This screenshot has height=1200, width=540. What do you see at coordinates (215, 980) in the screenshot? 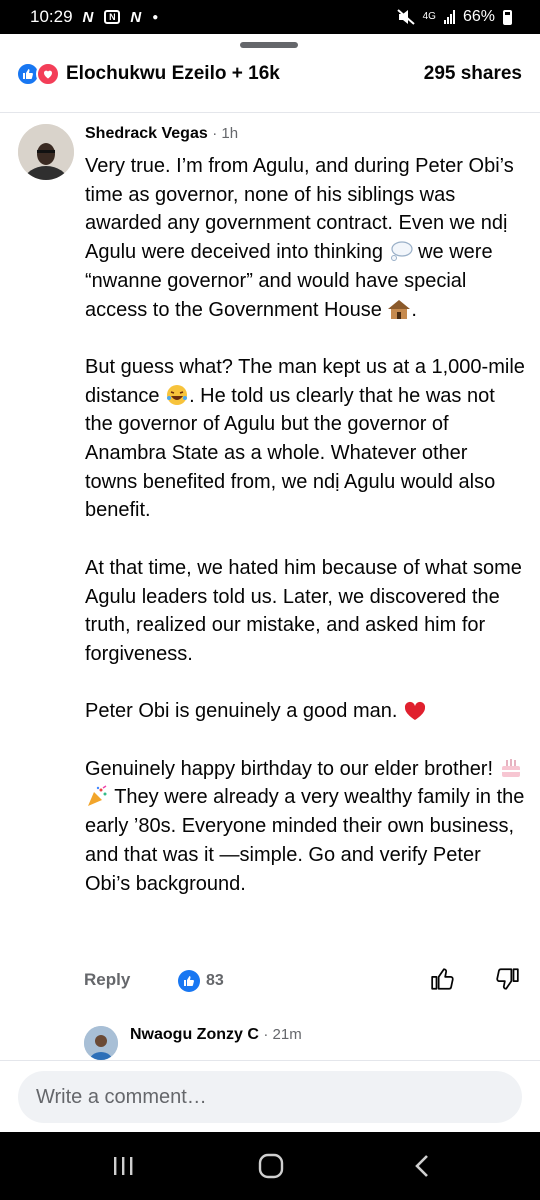
I see `like-count-value: 83` at bounding box center [215, 980].